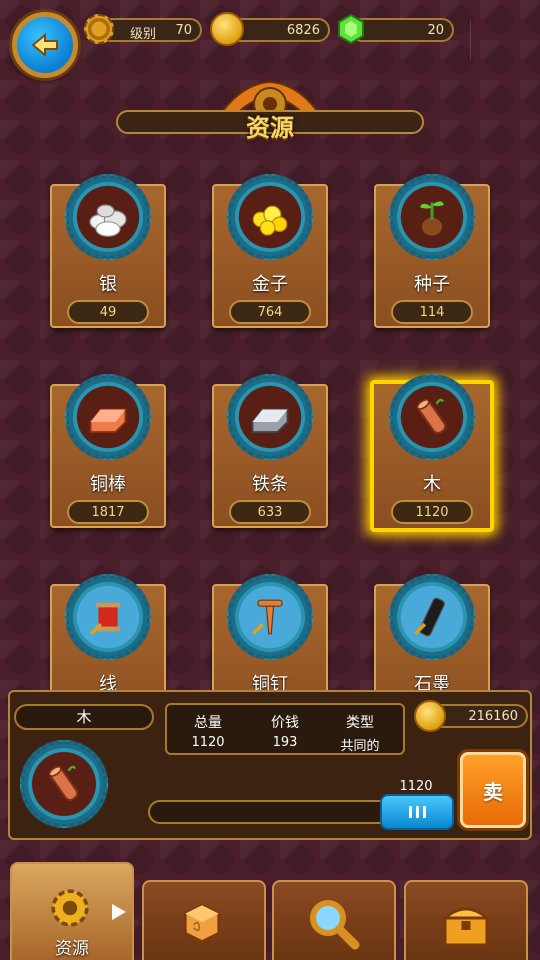  Describe the element at coordinates (432, 484) in the screenshot. I see `resource-label: 木` at that location.